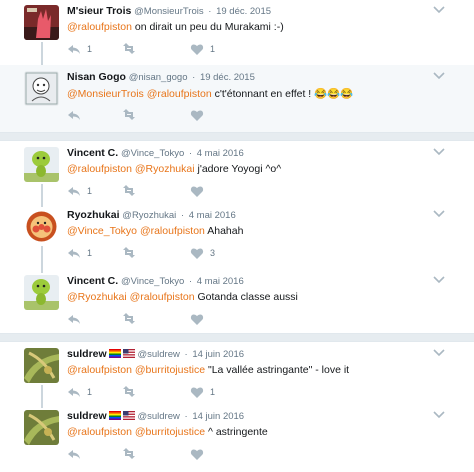 This screenshot has width=474, height=472. What do you see at coordinates (41, 226) in the screenshot?
I see `avatar-anpanman-icon` at bounding box center [41, 226].